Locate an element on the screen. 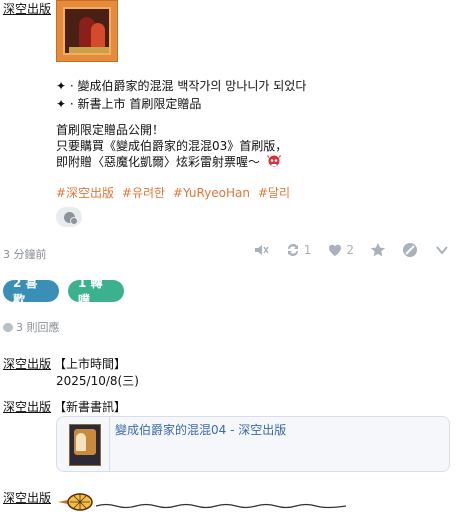 Image resolution: width=456 pixels, height=527 pixels. reply-count-label: 3 則回應 is located at coordinates (38, 327).